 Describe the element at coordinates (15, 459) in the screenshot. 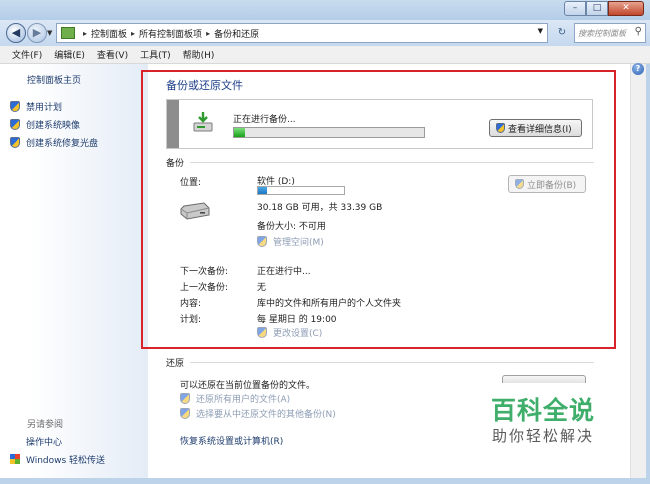

I see `windows-flag-icon` at that location.